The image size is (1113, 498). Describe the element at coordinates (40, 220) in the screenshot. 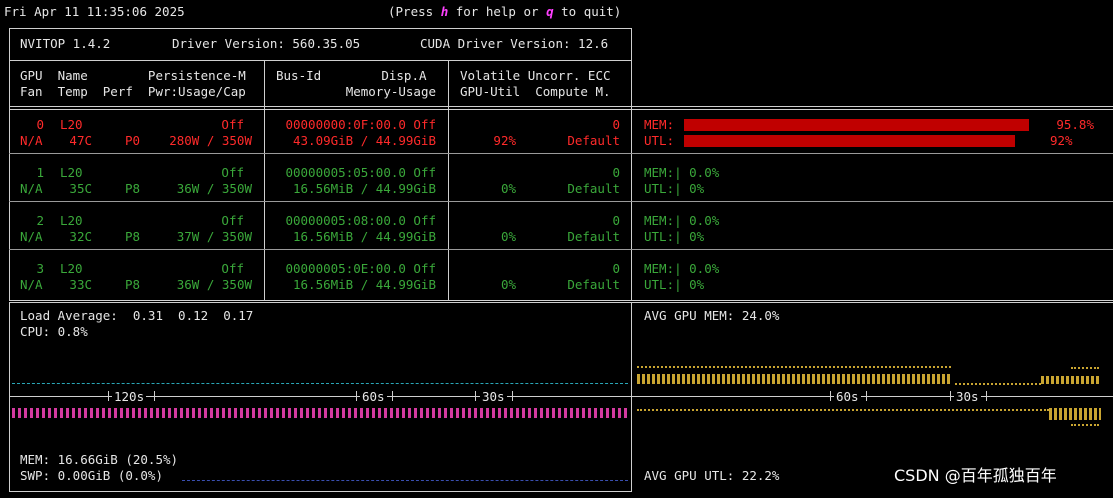

I see `gpu-id: 2` at that location.